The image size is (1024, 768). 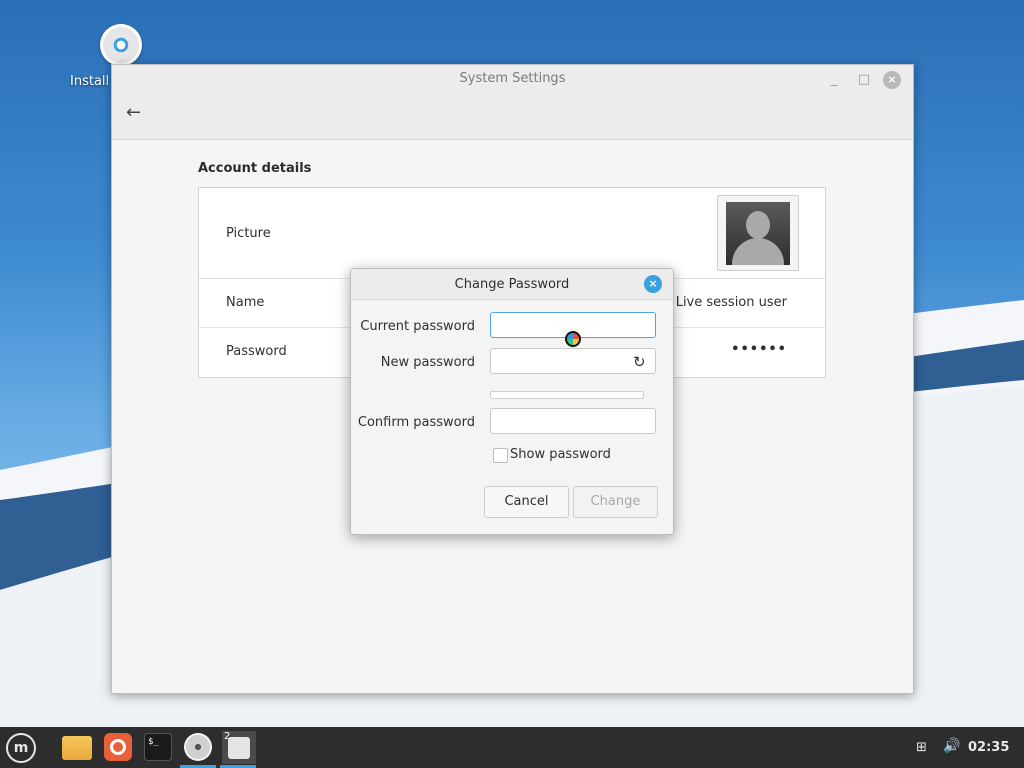 What do you see at coordinates (567, 395) in the screenshot?
I see `password-strength-bar` at bounding box center [567, 395].